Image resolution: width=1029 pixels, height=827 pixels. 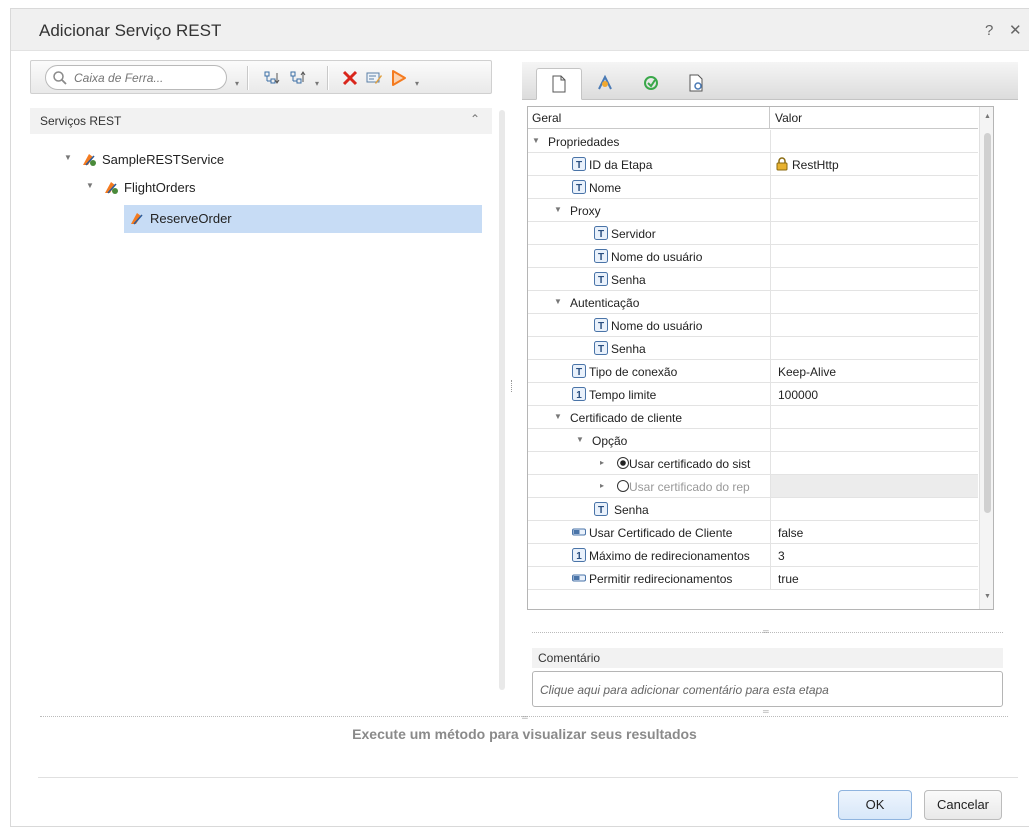 What do you see at coordinates (875, 805) in the screenshot?
I see `ok-button: OK` at bounding box center [875, 805].